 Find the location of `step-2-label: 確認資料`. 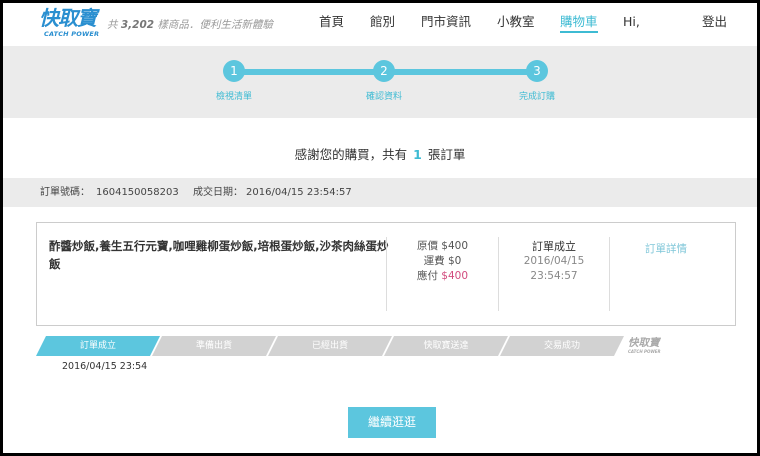

step-2-label: 確認資料 is located at coordinates (383, 97).